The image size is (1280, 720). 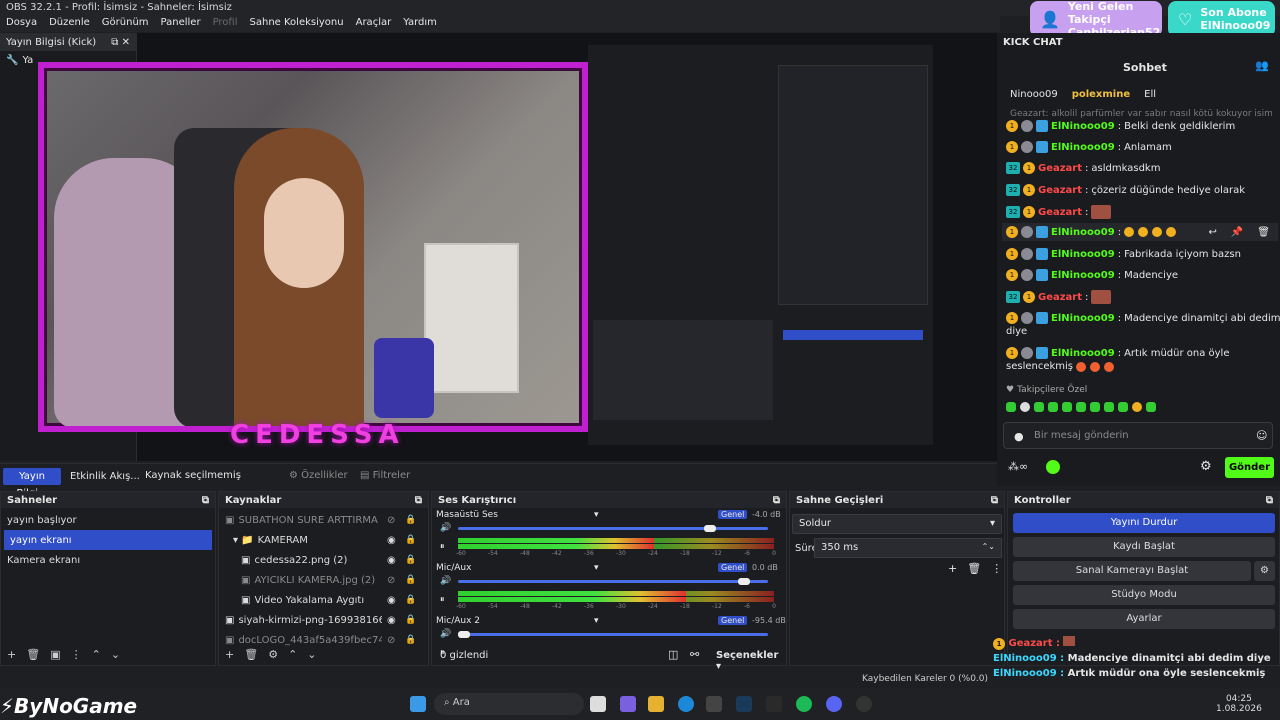 What do you see at coordinates (1239, 704) in the screenshot?
I see `system-clock: 04:25 1.08.2026` at bounding box center [1239, 704].